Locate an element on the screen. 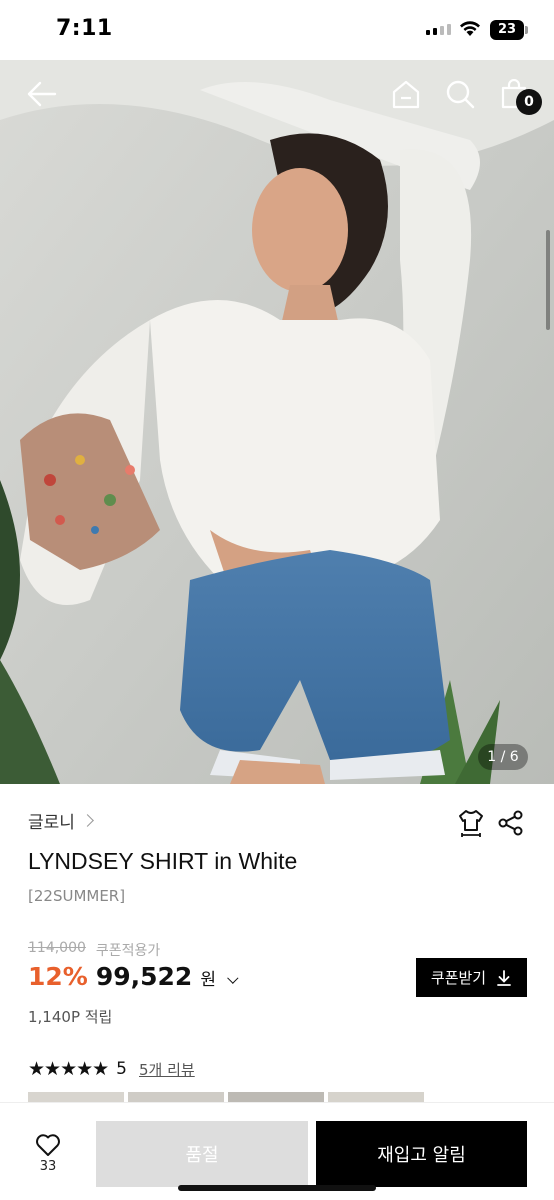 The height and width of the screenshot is (1200, 554). bottom-action-bar: 33 품절 재입고 알림 is located at coordinates (277, 1151).